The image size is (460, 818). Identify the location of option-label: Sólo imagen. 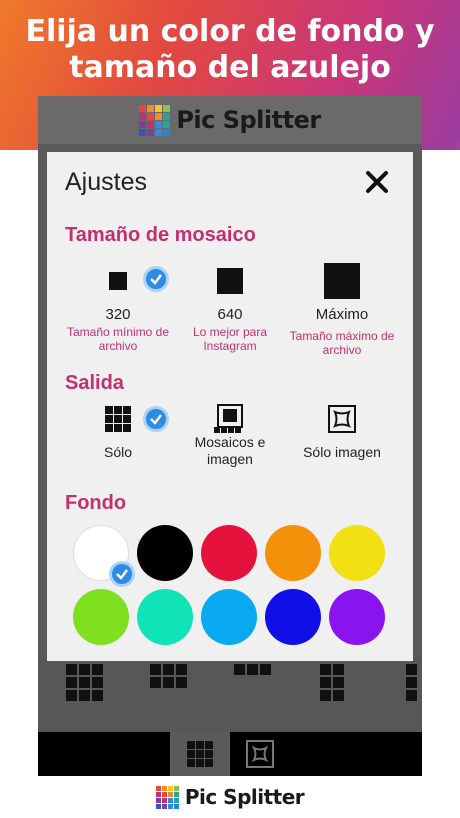
(342, 452).